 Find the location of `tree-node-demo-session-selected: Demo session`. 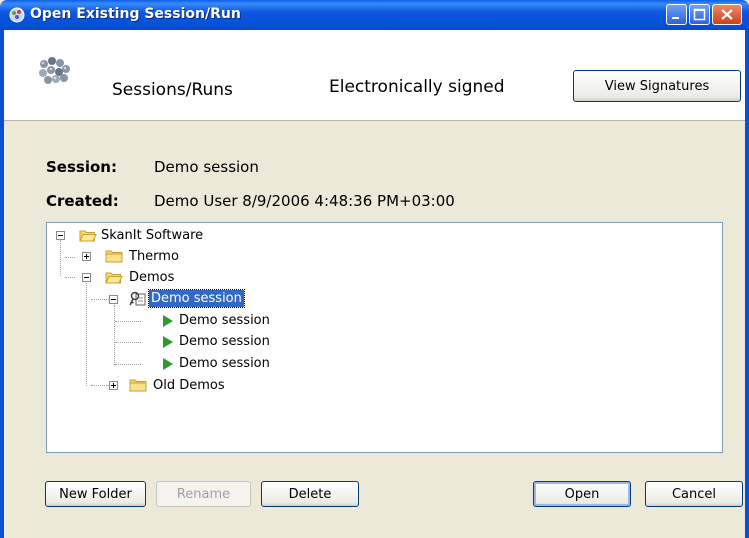

tree-node-demo-session-selected: Demo session is located at coordinates (196, 298).